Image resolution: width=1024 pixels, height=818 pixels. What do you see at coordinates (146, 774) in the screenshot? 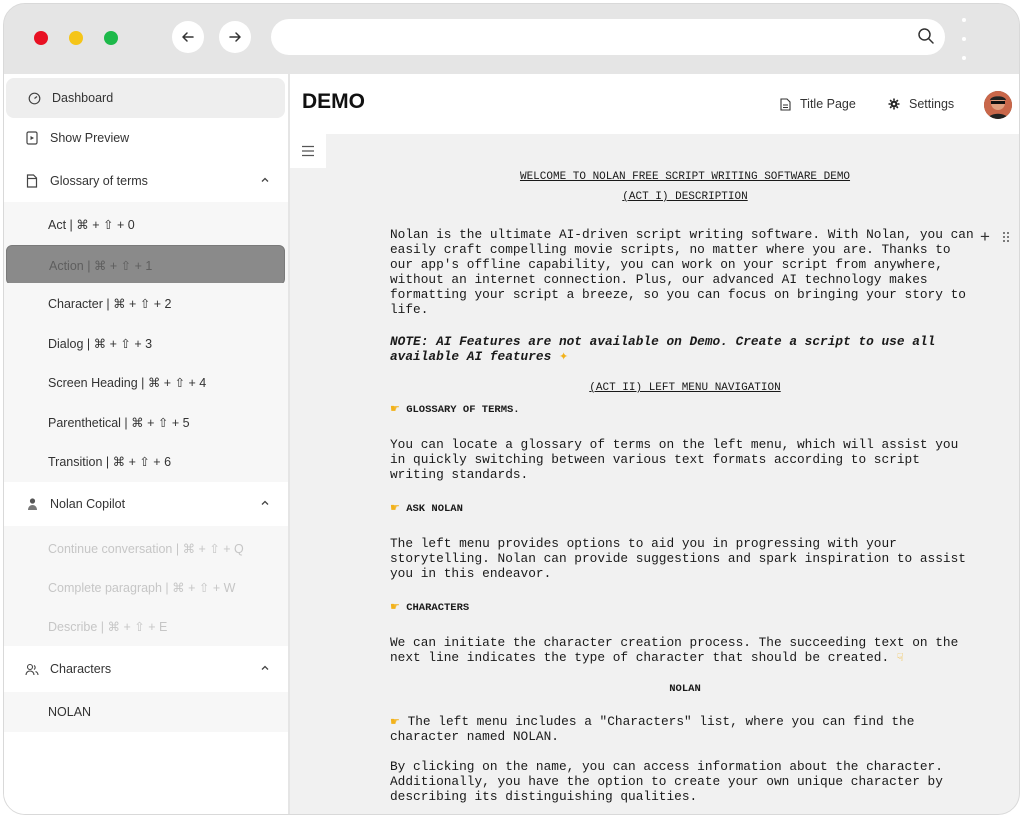
I see `sidebar-empty-area` at bounding box center [146, 774].